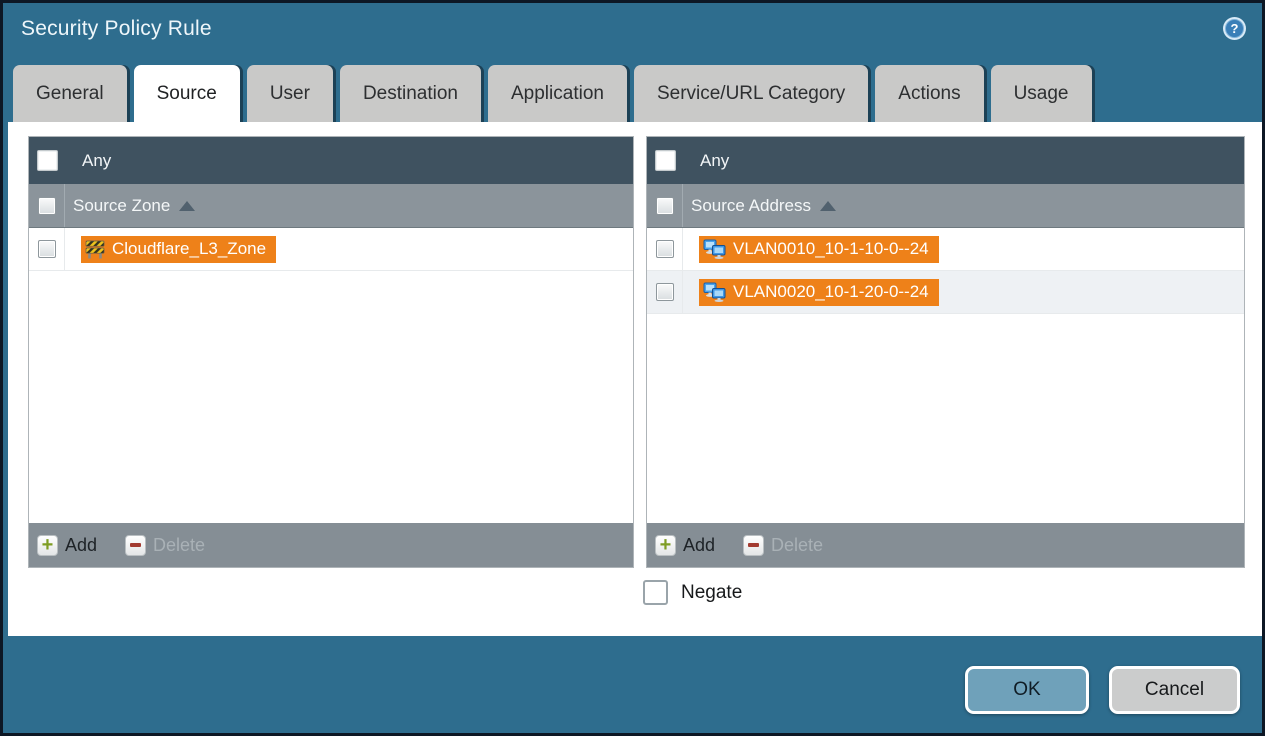 Image resolution: width=1265 pixels, height=736 pixels. Describe the element at coordinates (134, 206) in the screenshot. I see `source-zone-column-label: Source Zone` at that location.